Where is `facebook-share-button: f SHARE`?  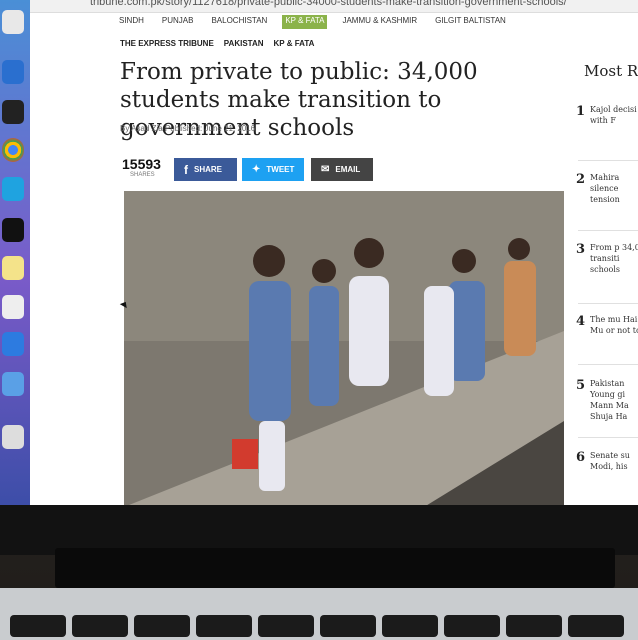 facebook-share-button: f SHARE is located at coordinates (205, 169).